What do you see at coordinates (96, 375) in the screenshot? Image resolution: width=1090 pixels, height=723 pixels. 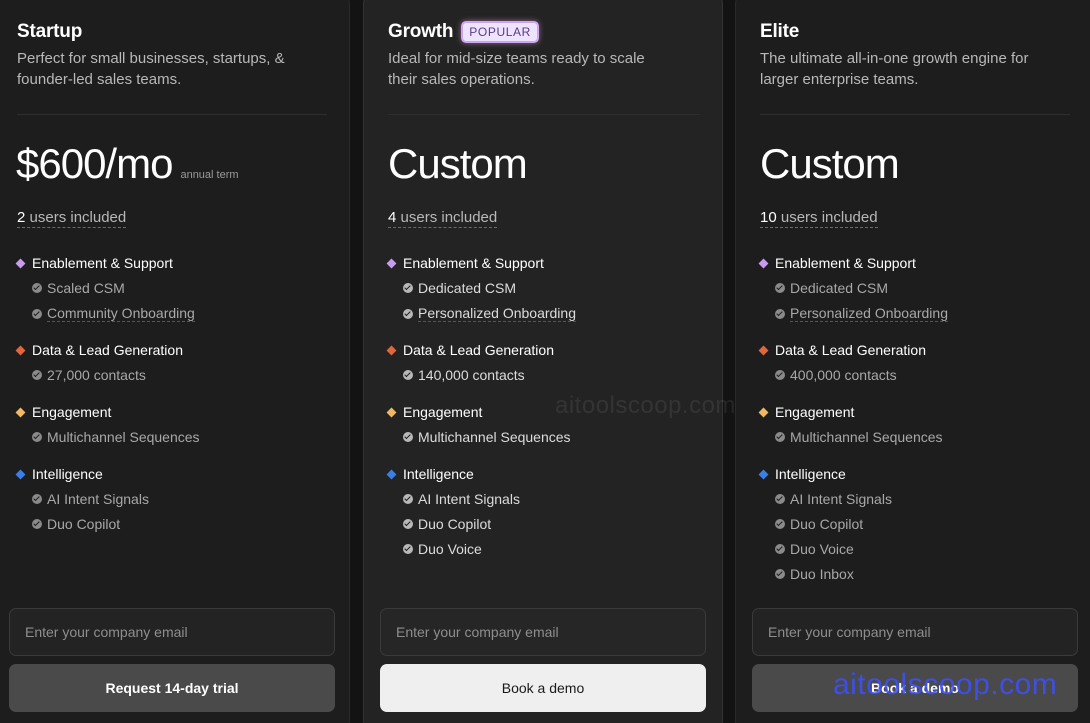 I see `feature-label: 27,000 contacts` at bounding box center [96, 375].